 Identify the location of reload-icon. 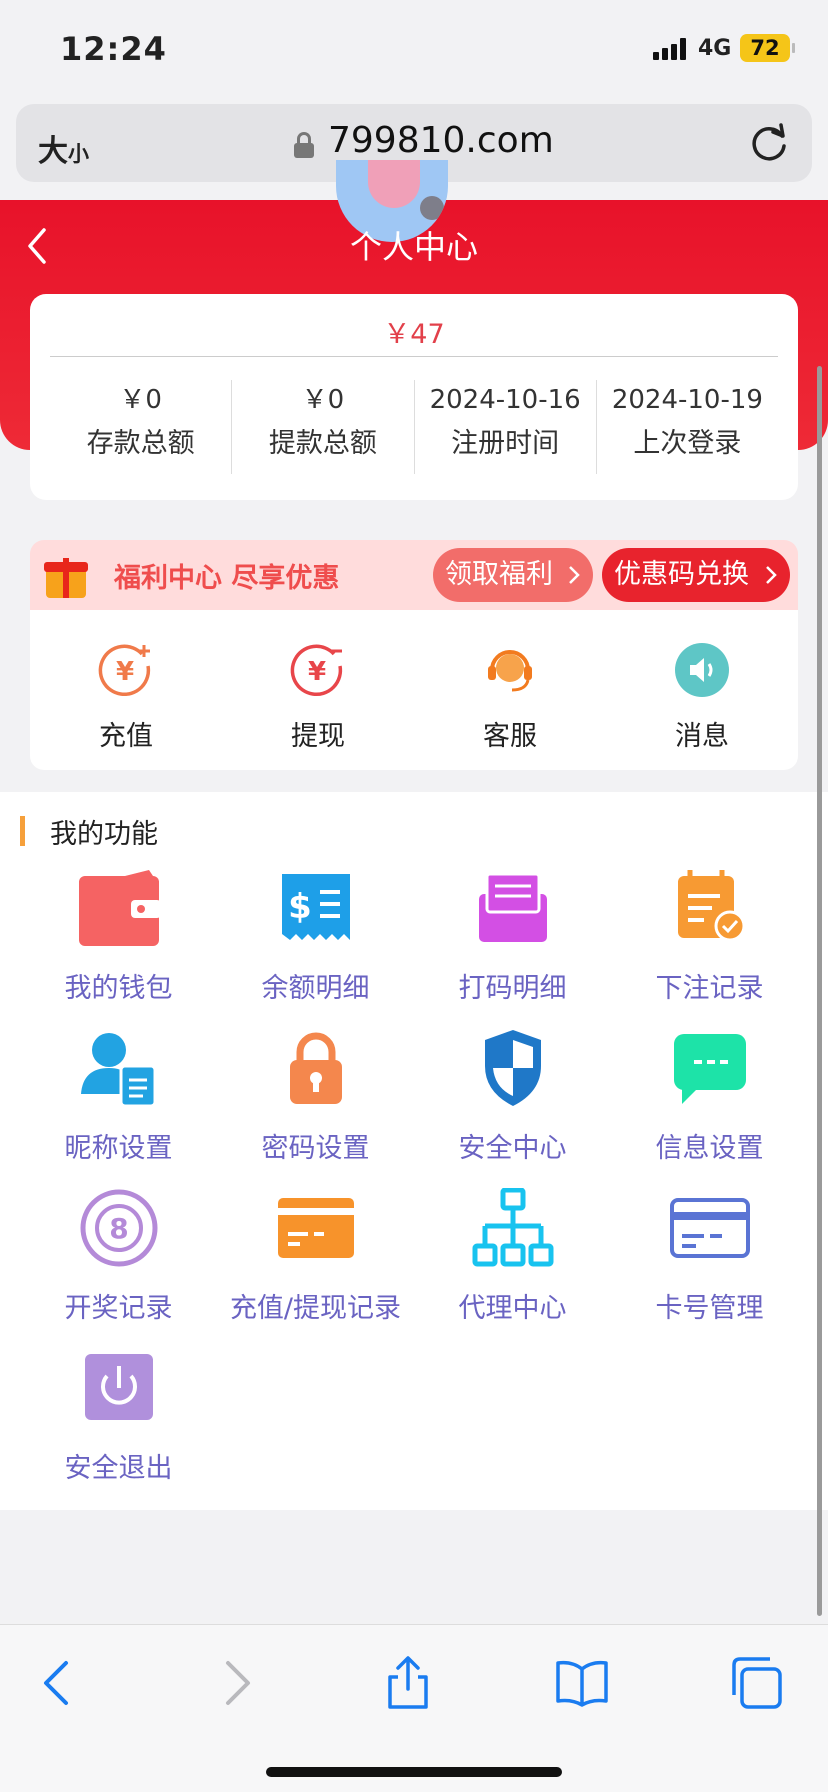
(769, 143).